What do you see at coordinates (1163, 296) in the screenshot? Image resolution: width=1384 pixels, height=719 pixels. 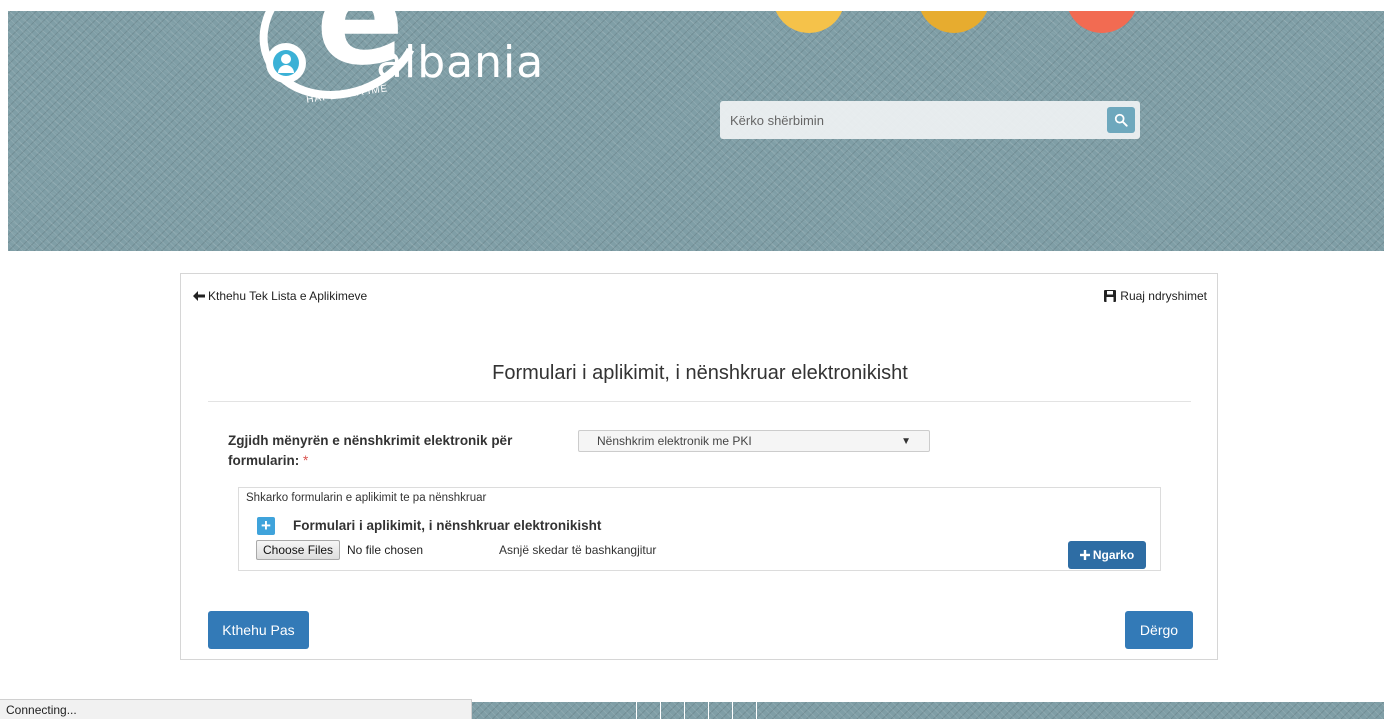 I see `save-link-label: Ruaj ndryshimet` at bounding box center [1163, 296].